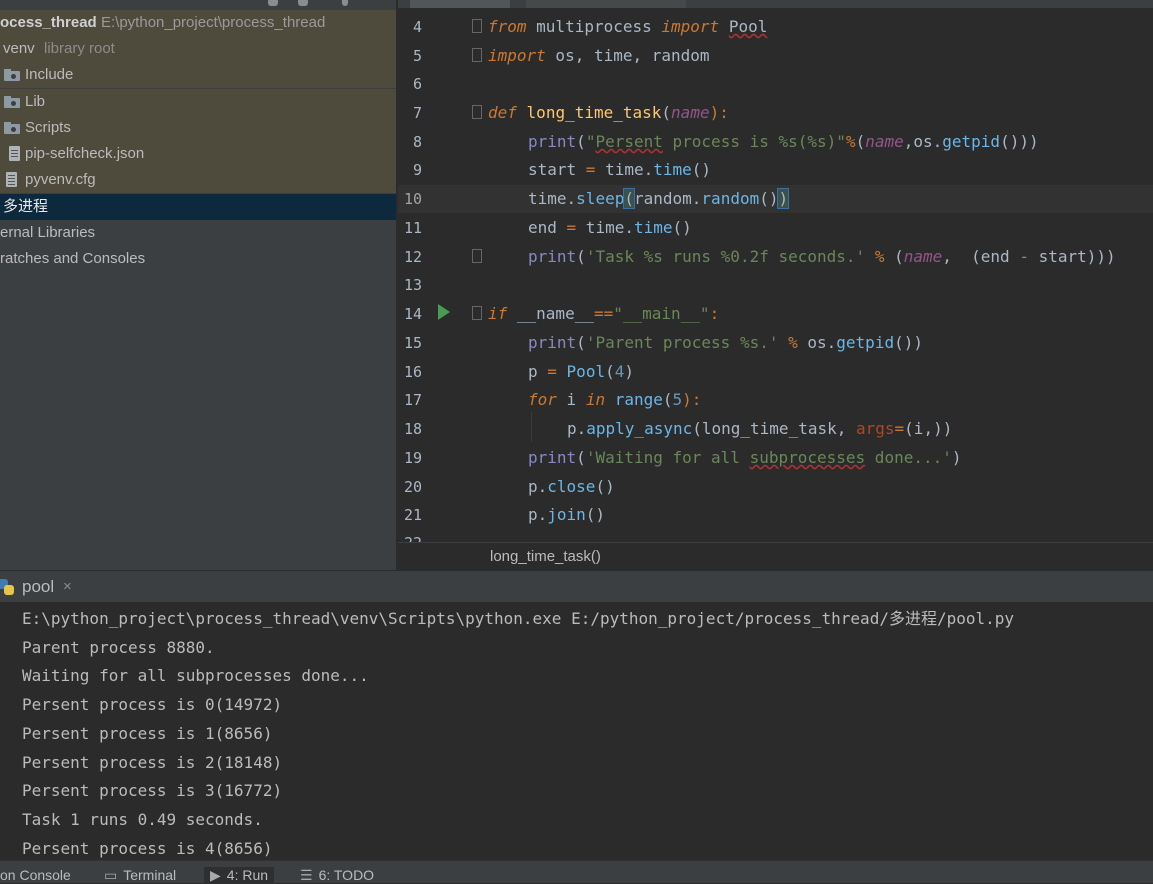 The width and height of the screenshot is (1153, 884). Describe the element at coordinates (7, 587) in the screenshot. I see `python-icon` at that location.